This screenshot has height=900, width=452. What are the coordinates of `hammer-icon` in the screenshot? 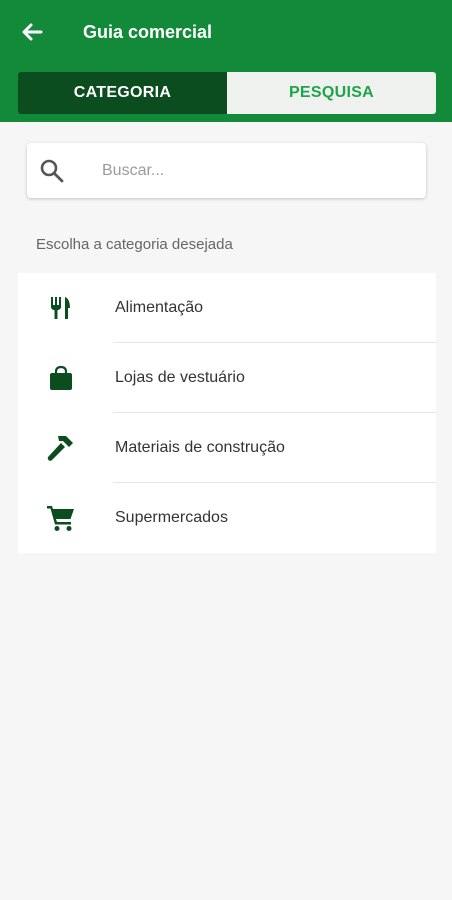 It's located at (61, 448).